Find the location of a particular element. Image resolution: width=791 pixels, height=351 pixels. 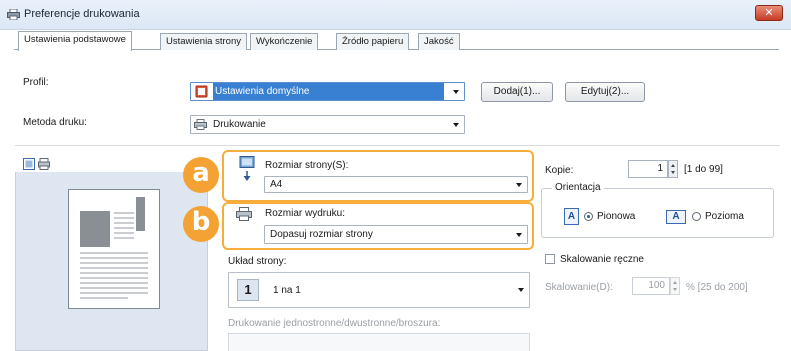

tab-quality: Jakość is located at coordinates (439, 41).